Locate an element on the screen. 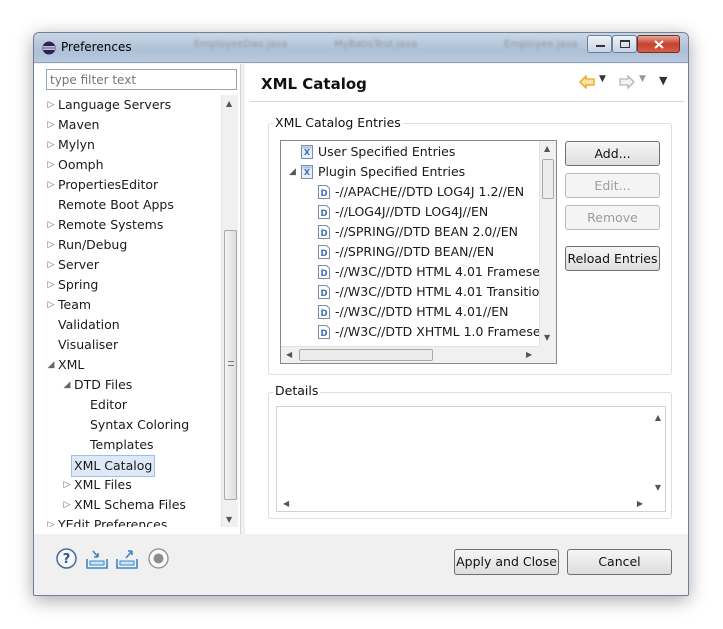 The height and width of the screenshot is (629, 723). catalog-entry-label: -//W3C//DTD HTML 4.01//EN is located at coordinates (422, 311).